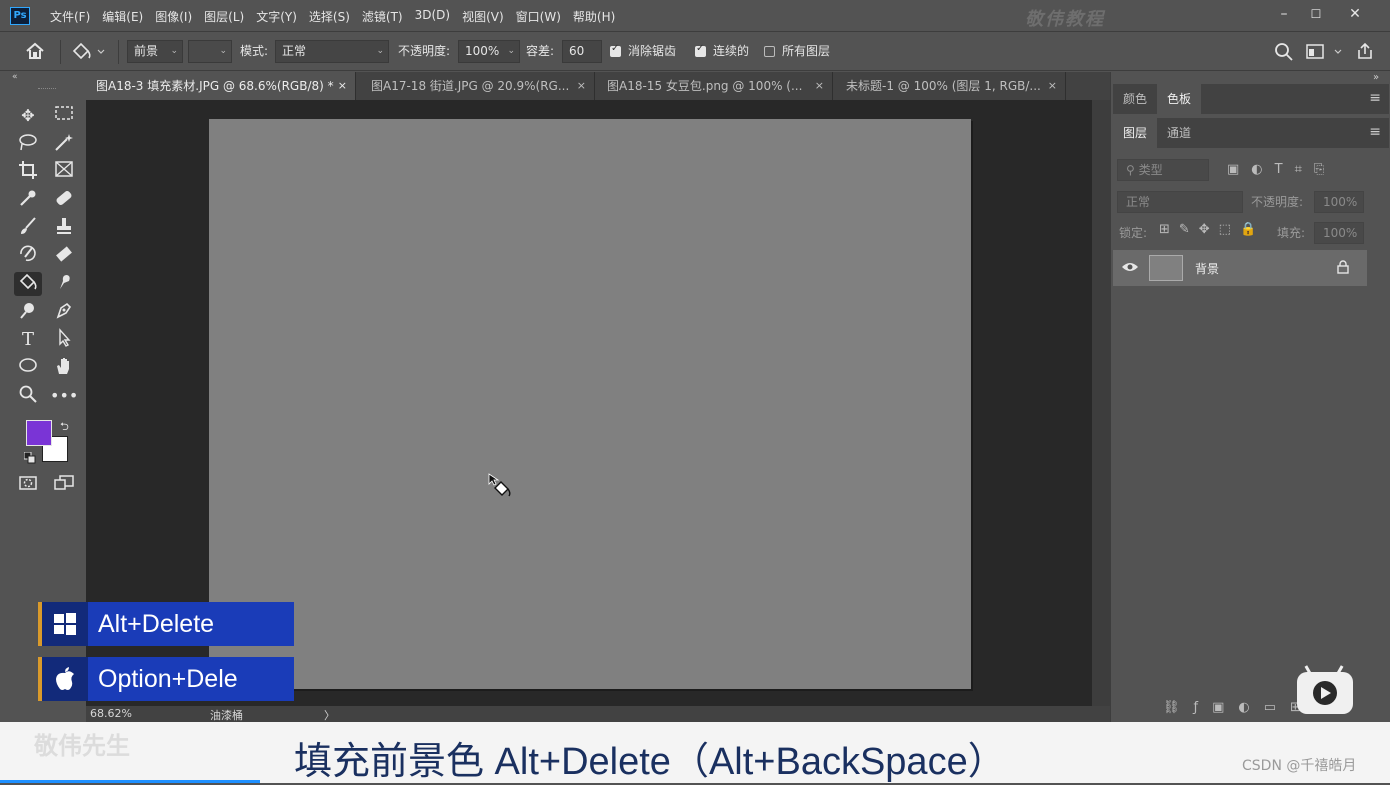 The height and width of the screenshot is (785, 1390). What do you see at coordinates (500, 486) in the screenshot?
I see `paint-bucket-cursor-icon` at bounding box center [500, 486].